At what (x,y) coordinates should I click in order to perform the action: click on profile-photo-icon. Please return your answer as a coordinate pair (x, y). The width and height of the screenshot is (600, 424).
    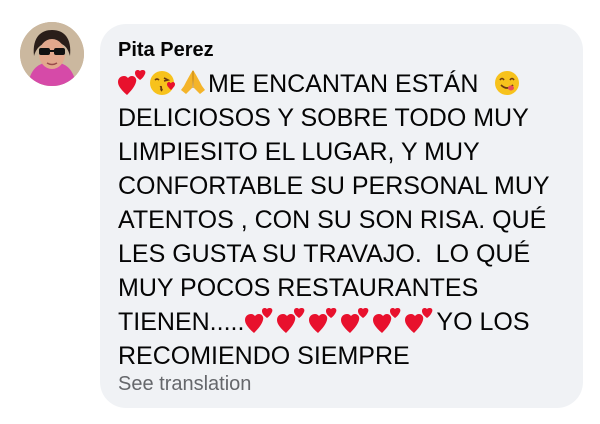
    Looking at the image, I should click on (52, 54).